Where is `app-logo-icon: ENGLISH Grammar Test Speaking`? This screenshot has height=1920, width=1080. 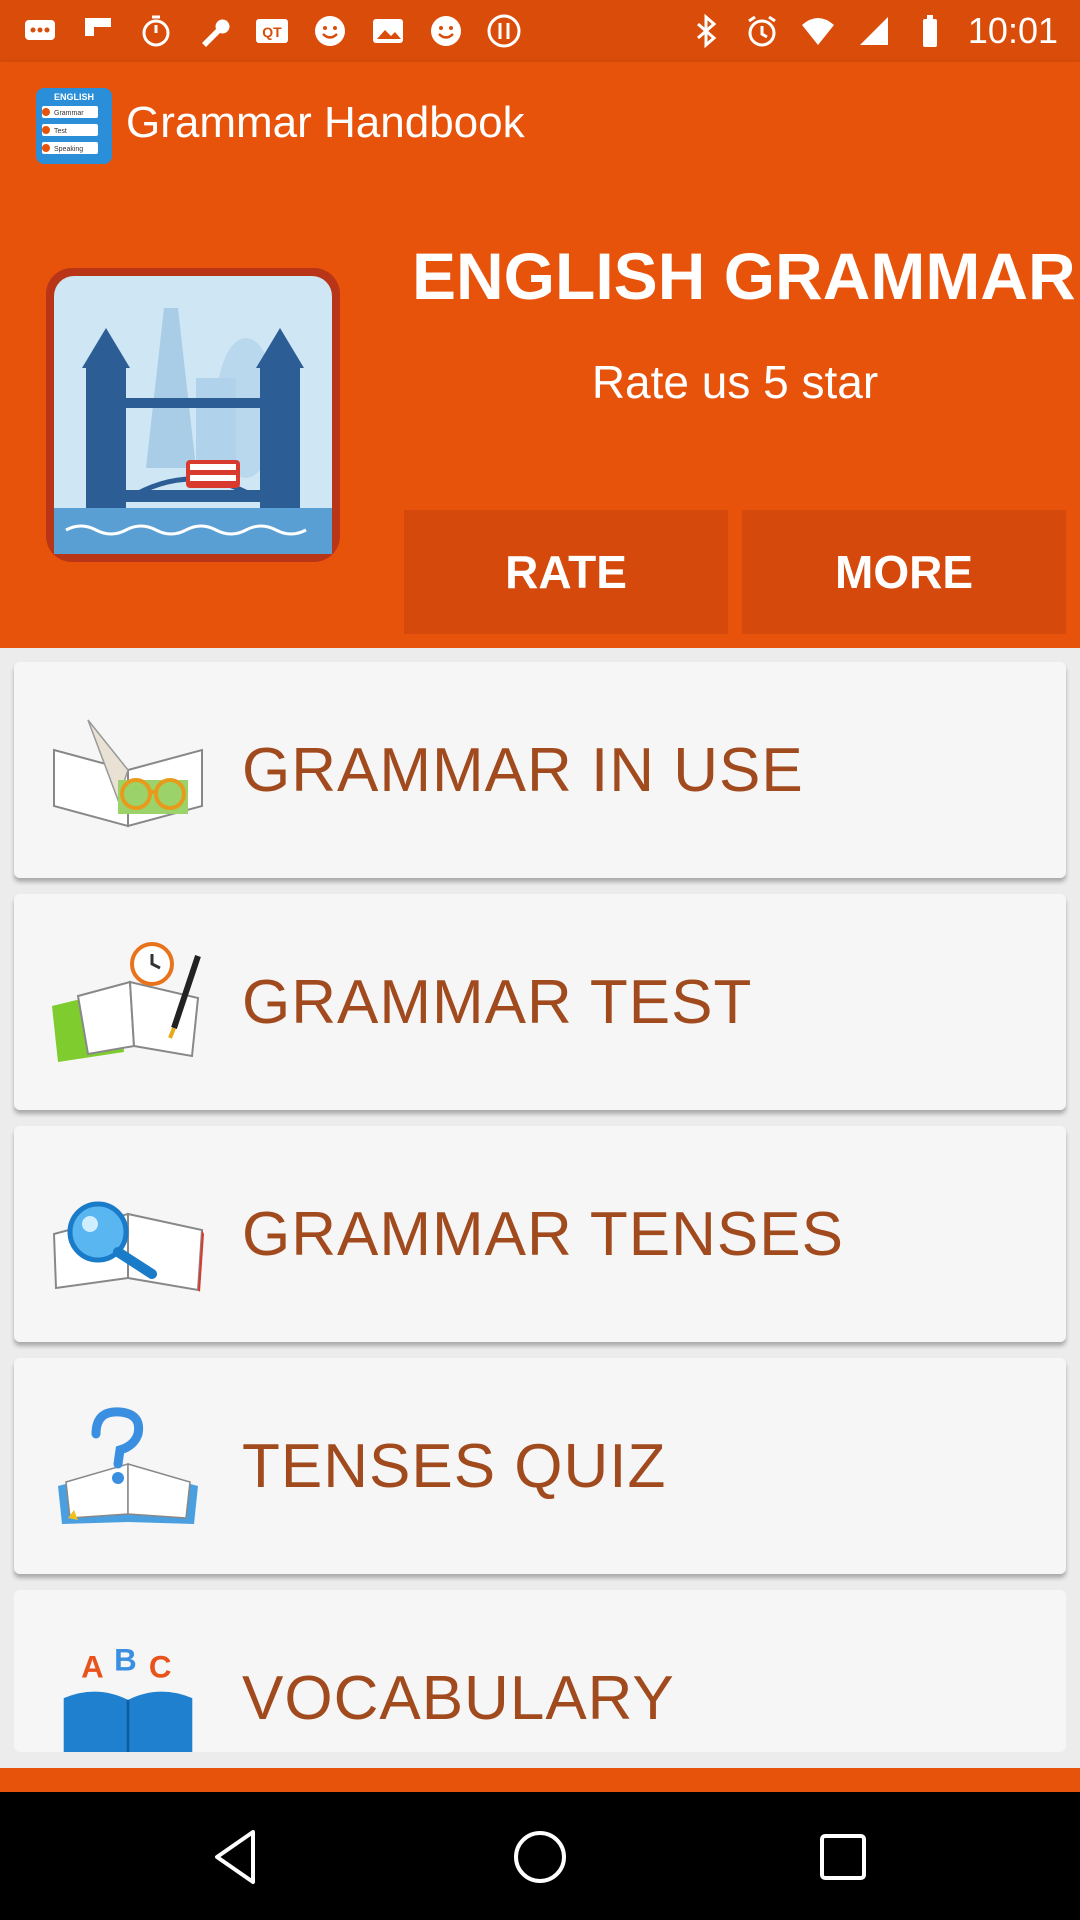 app-logo-icon: ENGLISH Grammar Test Speaking is located at coordinates (74, 126).